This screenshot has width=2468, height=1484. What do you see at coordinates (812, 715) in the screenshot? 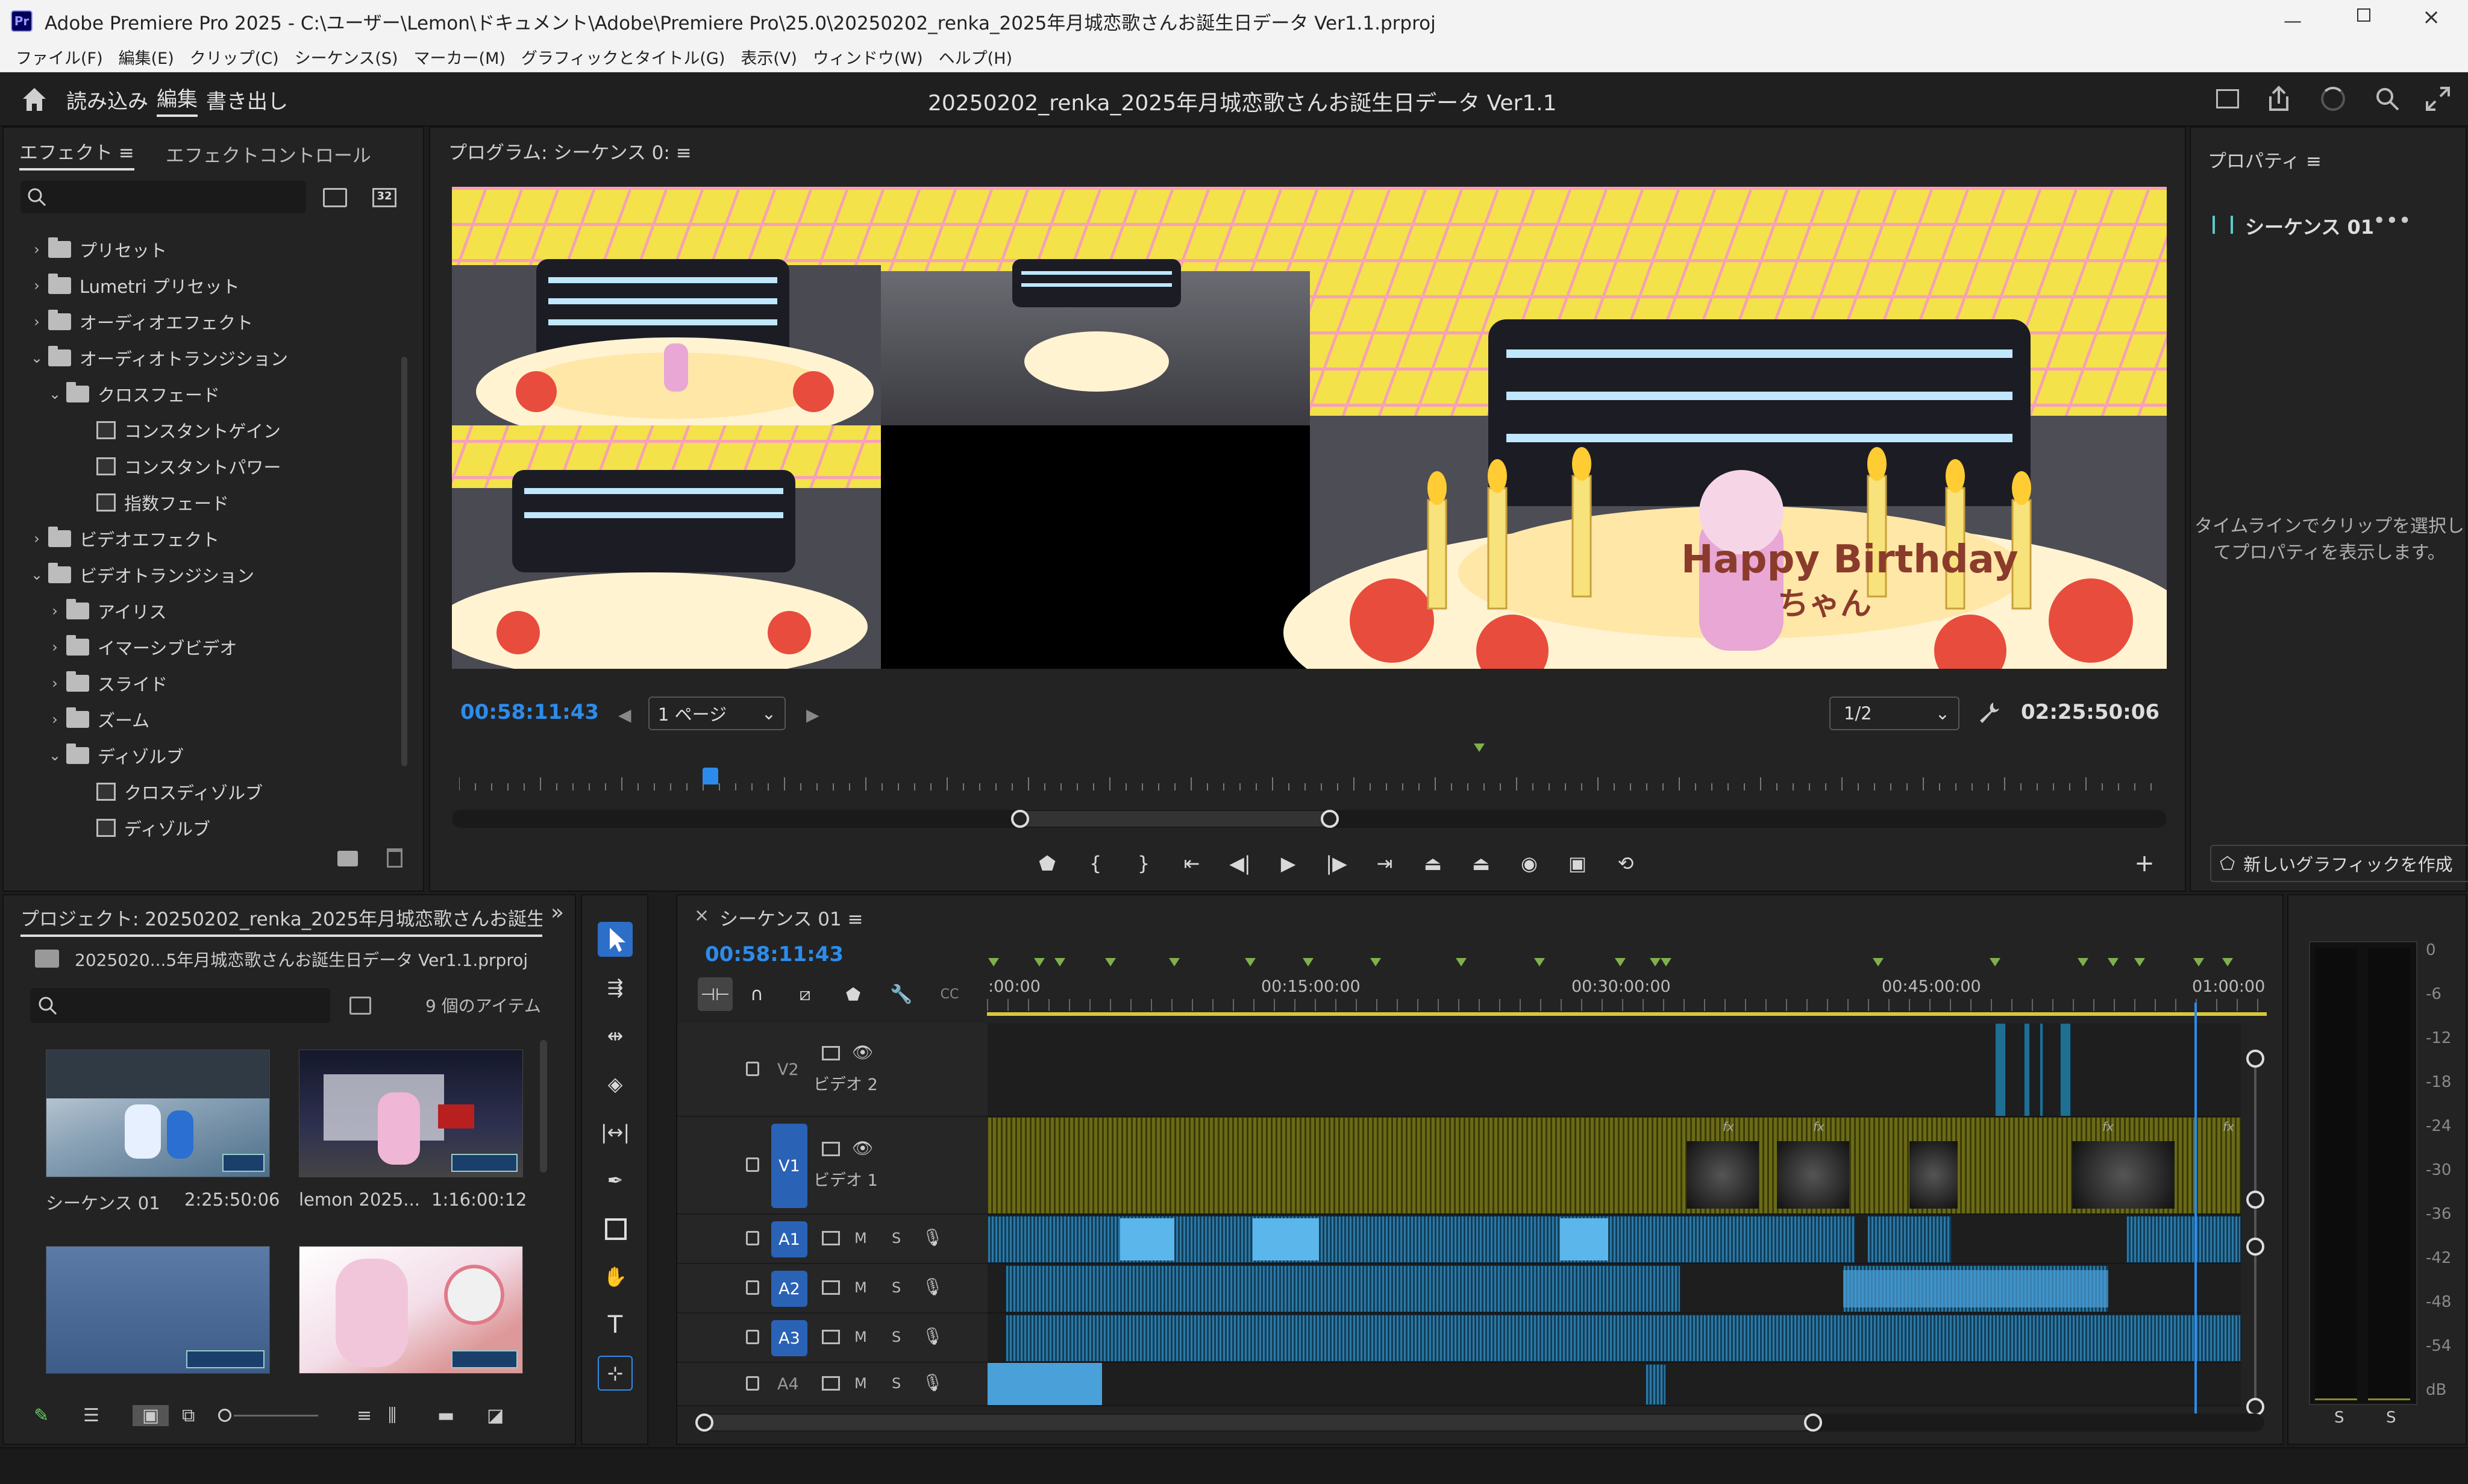
I see `next-page-icon: ▶` at bounding box center [812, 715].